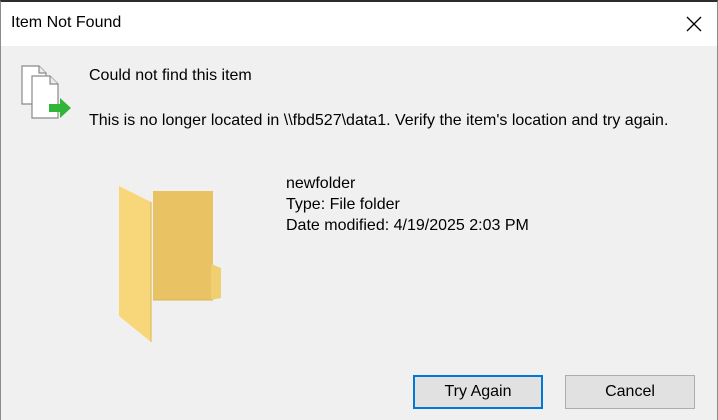 This screenshot has width=718, height=420. What do you see at coordinates (170, 264) in the screenshot?
I see `folder-icon` at bounding box center [170, 264].